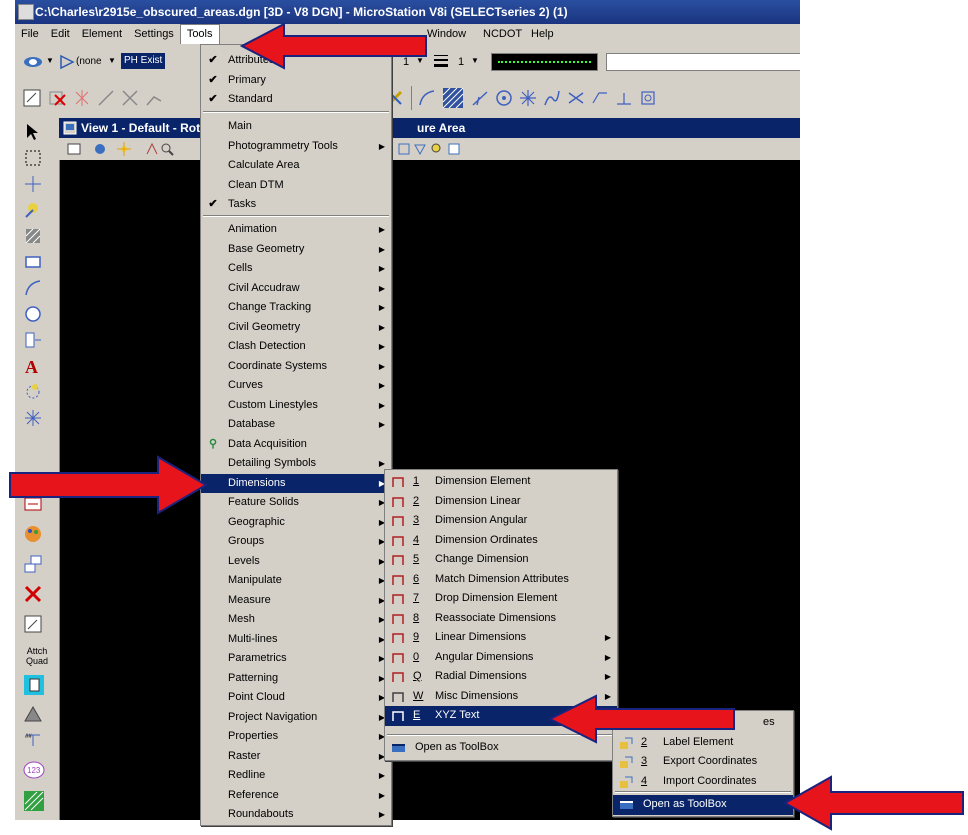  What do you see at coordinates (296, 757) in the screenshot?
I see `menu-item-raster: Raster ▶` at bounding box center [296, 757].